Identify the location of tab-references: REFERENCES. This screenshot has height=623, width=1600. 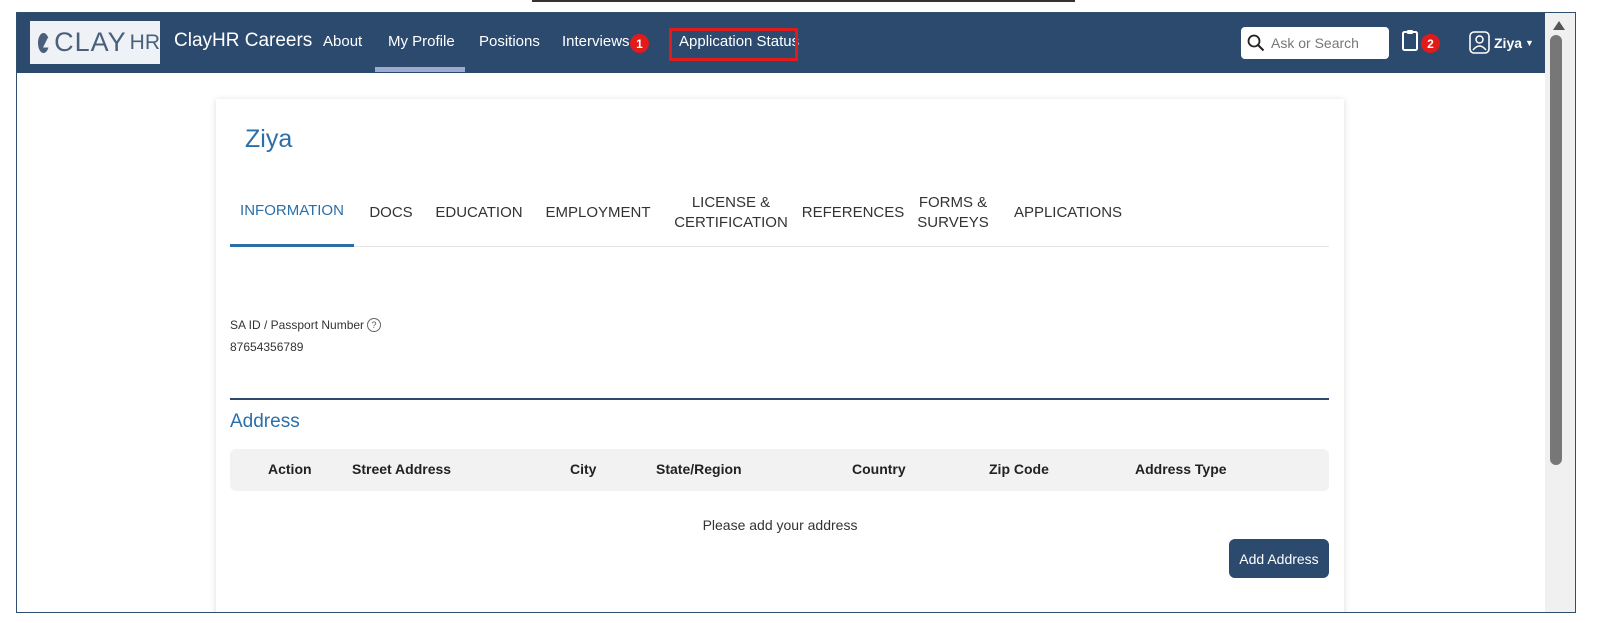
(853, 213).